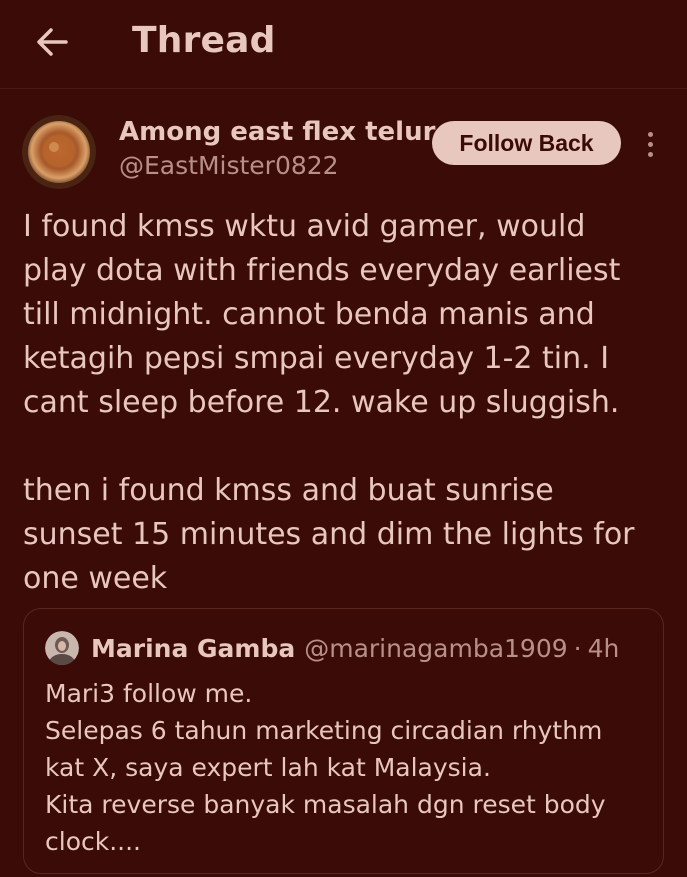 The image size is (687, 877). Describe the element at coordinates (268, 767) in the screenshot. I see `quoted-text-line: kat X, saya expert lah kat Malaysia.` at that location.